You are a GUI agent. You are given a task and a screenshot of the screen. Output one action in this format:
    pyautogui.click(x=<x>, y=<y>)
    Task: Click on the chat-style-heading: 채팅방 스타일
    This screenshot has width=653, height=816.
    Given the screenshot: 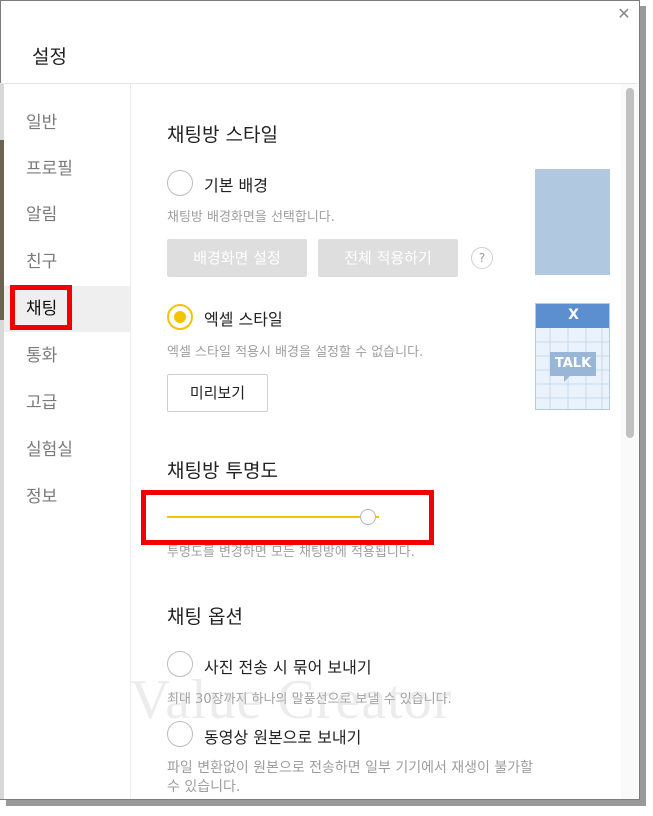 What is the action you would take?
    pyautogui.click(x=222, y=135)
    